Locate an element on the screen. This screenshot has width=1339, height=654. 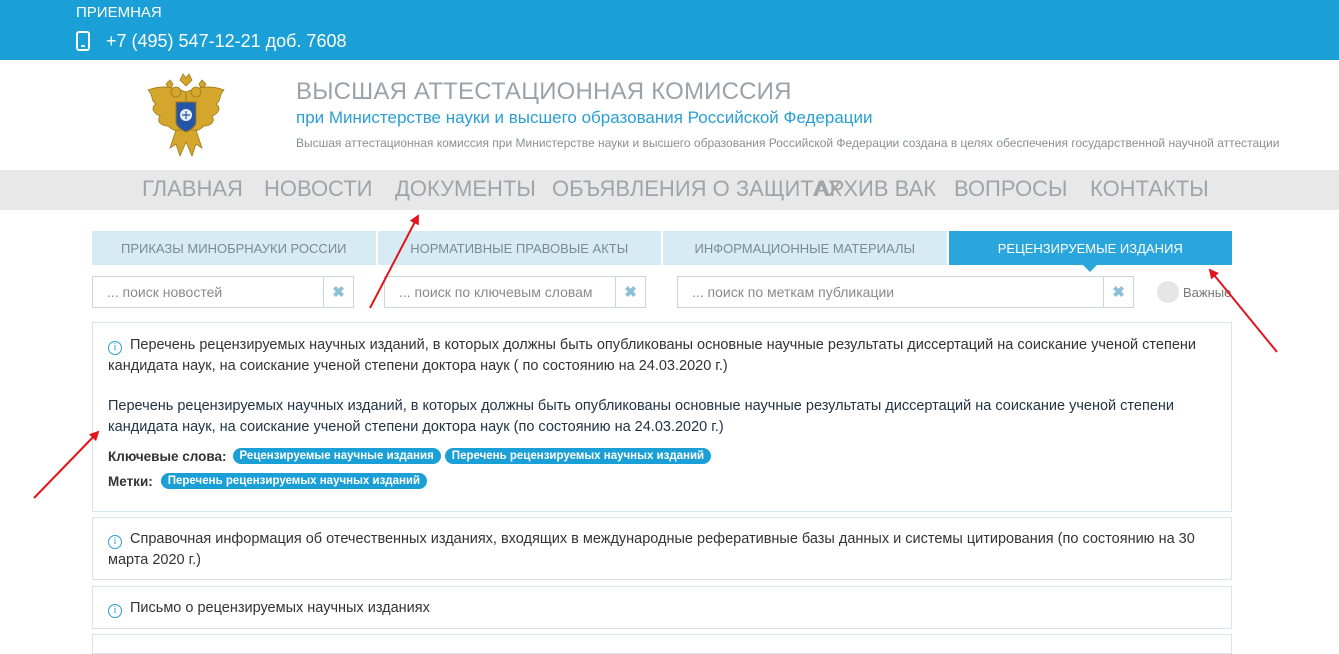
reception-label: ПРИЕМНАЯ is located at coordinates (119, 12).